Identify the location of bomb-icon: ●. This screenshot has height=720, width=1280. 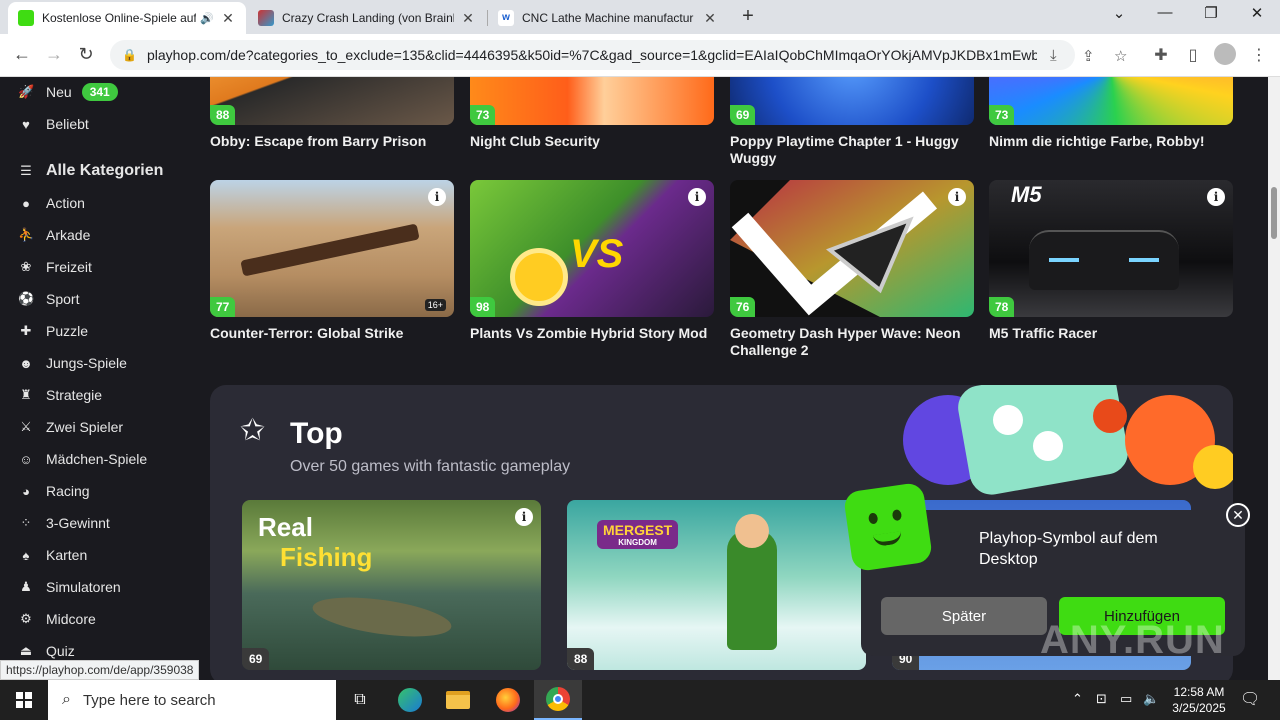
(26, 203).